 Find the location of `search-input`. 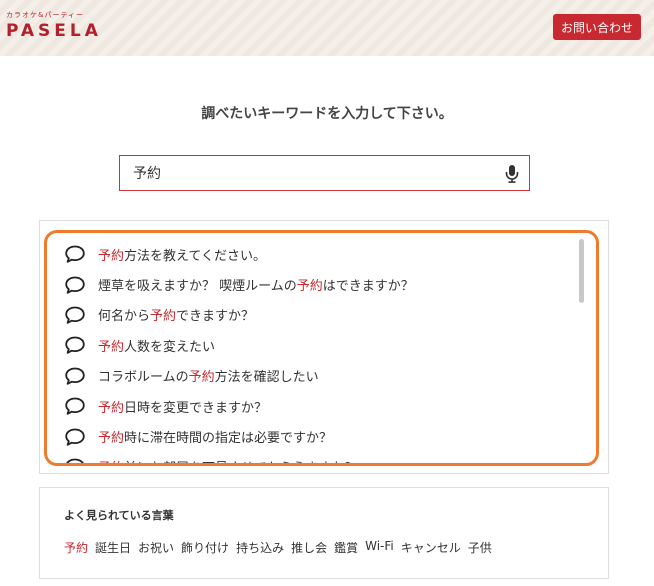

search-input is located at coordinates (305, 173).